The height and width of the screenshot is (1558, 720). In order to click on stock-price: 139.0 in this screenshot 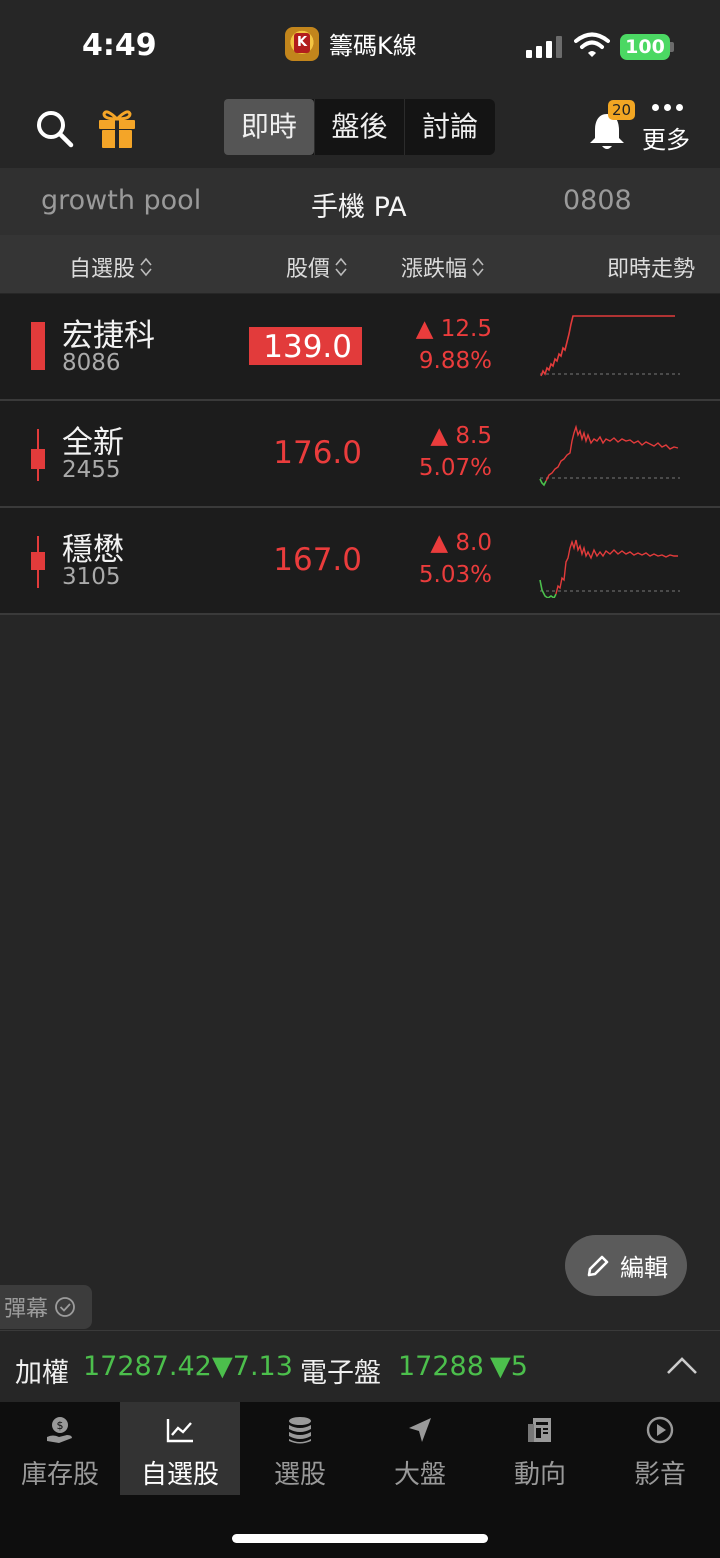, I will do `click(305, 346)`.